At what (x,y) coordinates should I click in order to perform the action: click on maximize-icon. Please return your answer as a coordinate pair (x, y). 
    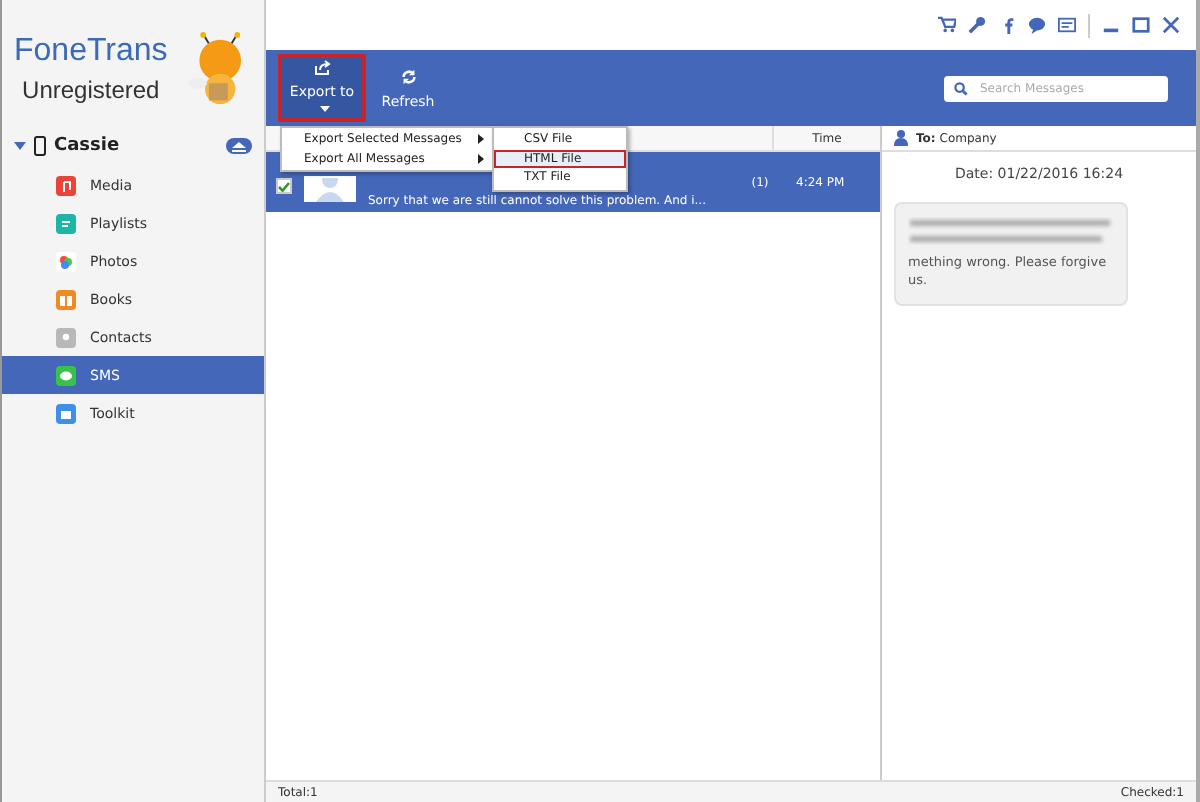
    Looking at the image, I should click on (1141, 25).